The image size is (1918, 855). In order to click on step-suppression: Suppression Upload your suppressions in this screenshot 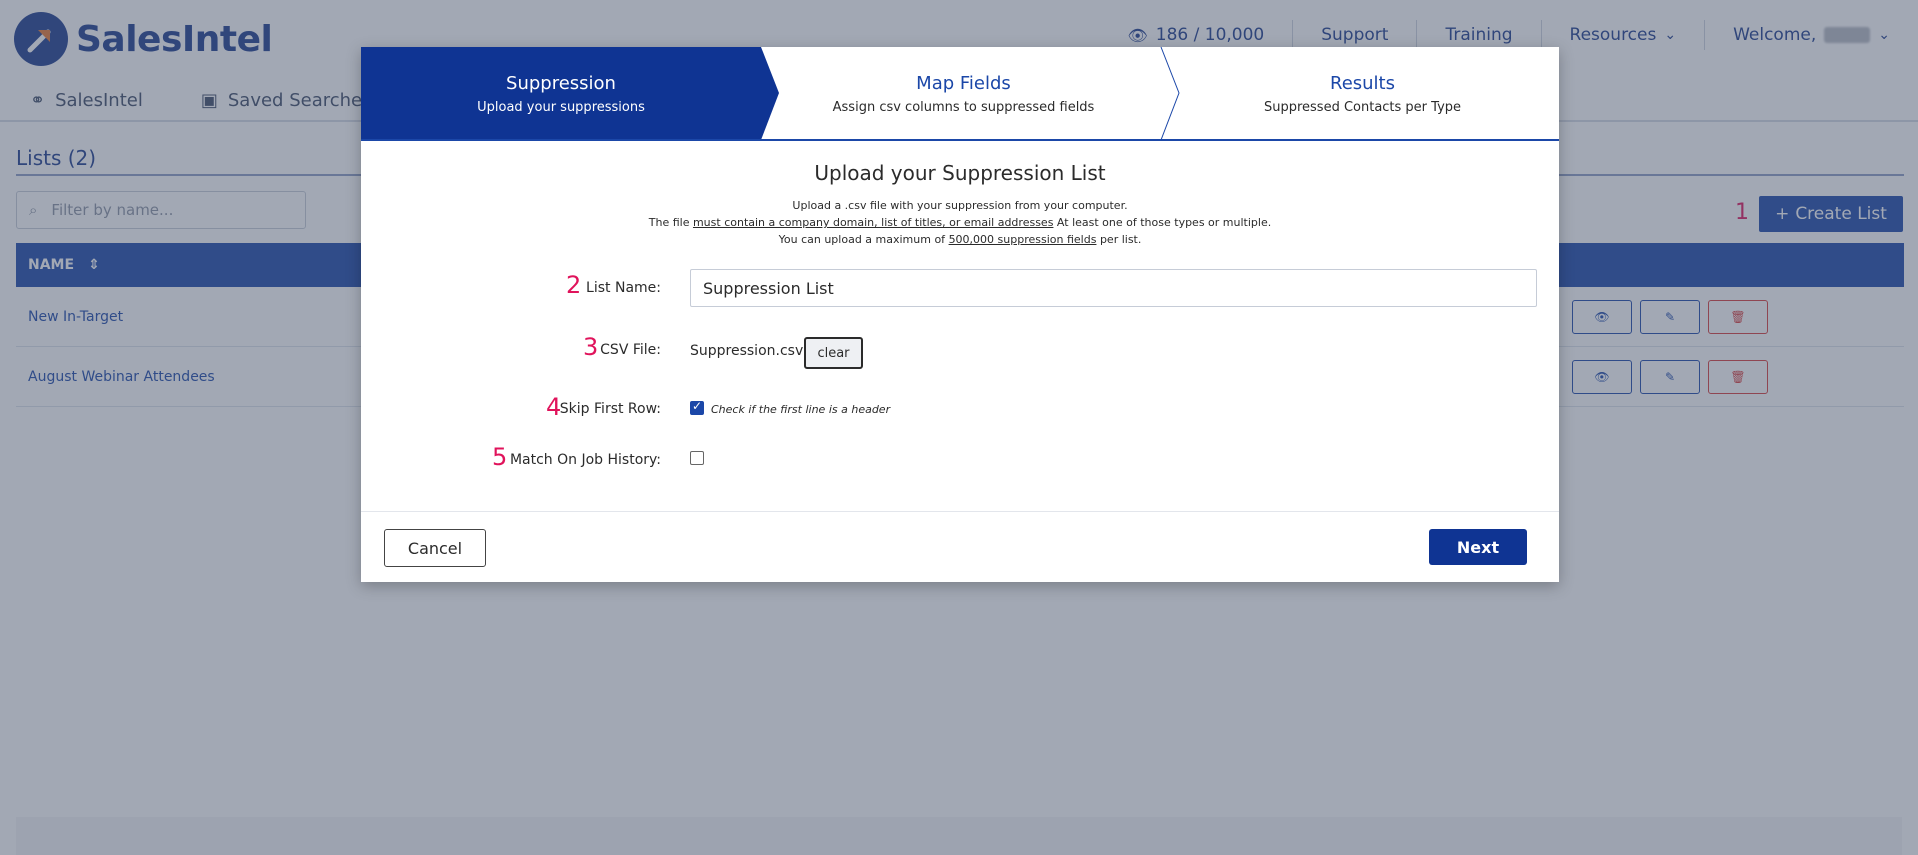, I will do `click(561, 93)`.